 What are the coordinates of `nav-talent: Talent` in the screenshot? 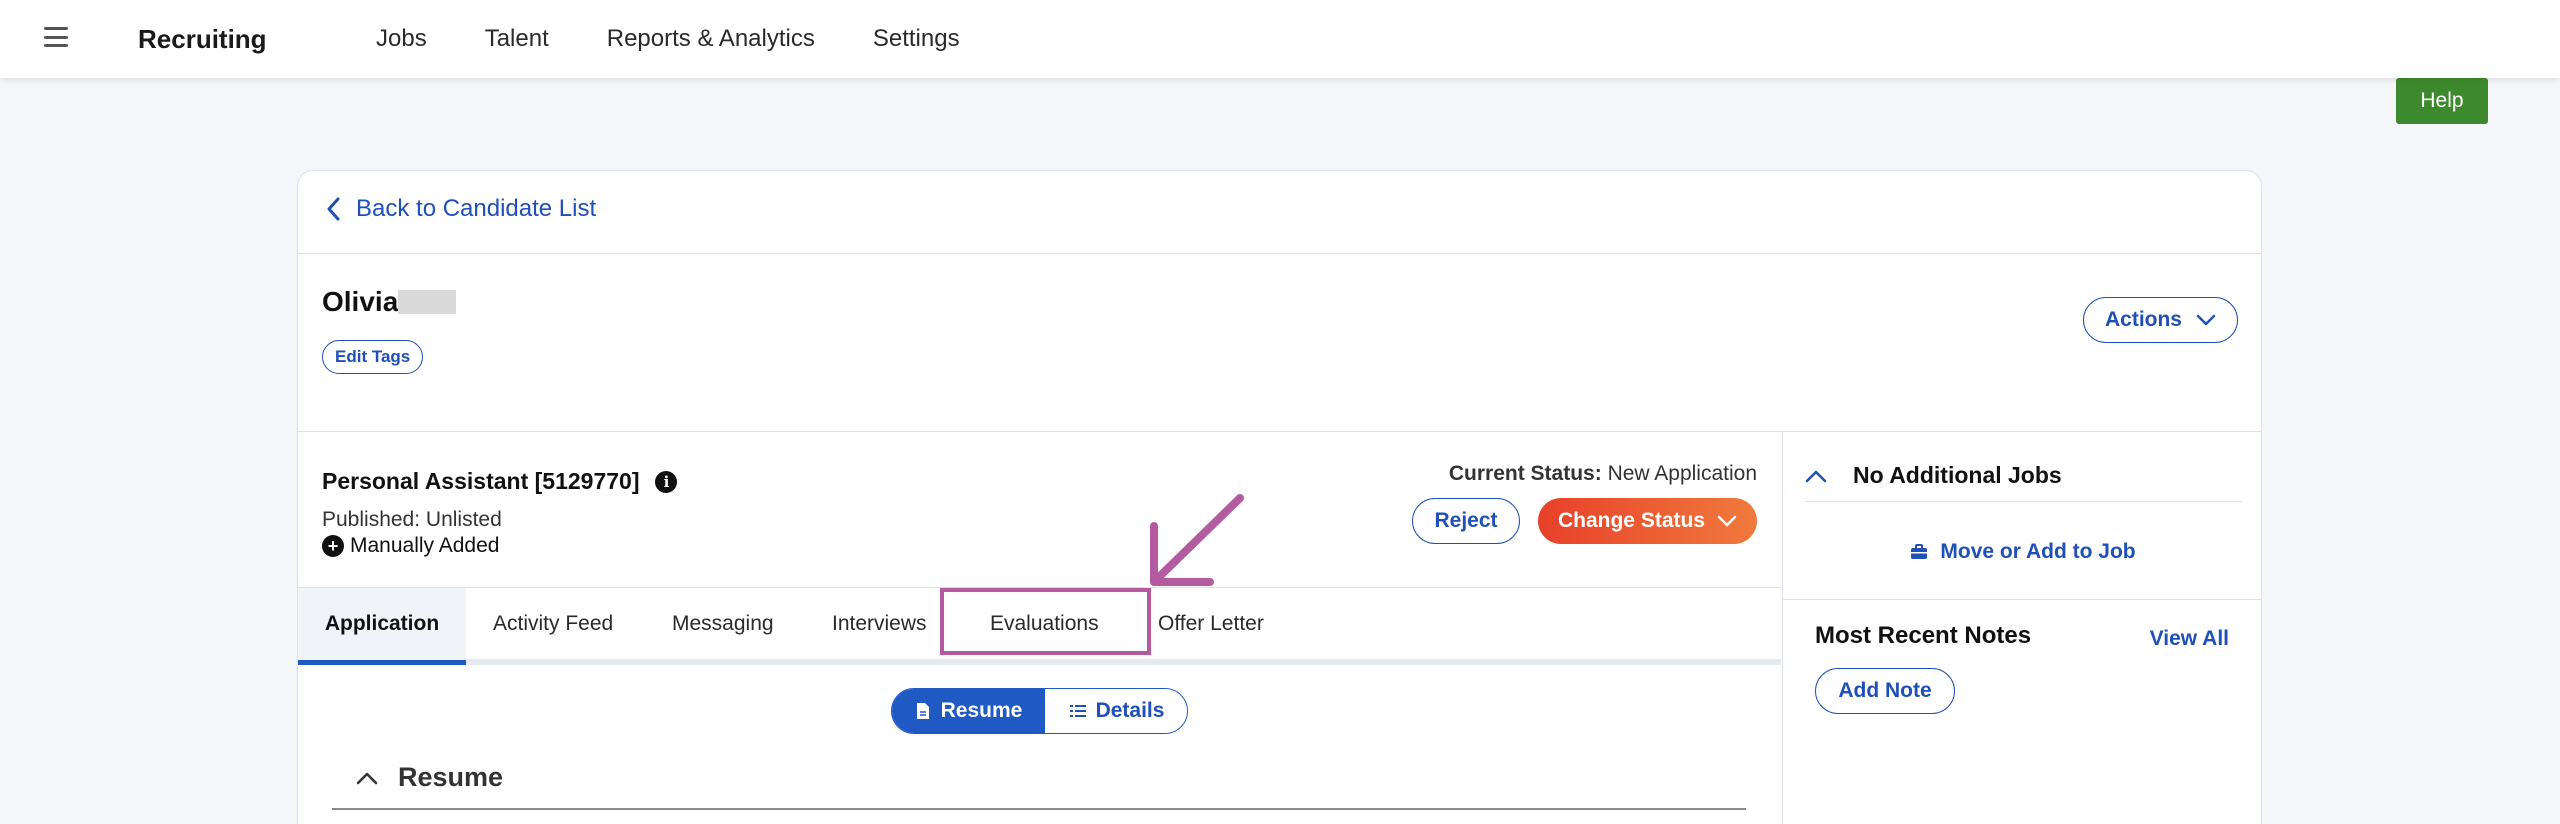 It's located at (517, 39).